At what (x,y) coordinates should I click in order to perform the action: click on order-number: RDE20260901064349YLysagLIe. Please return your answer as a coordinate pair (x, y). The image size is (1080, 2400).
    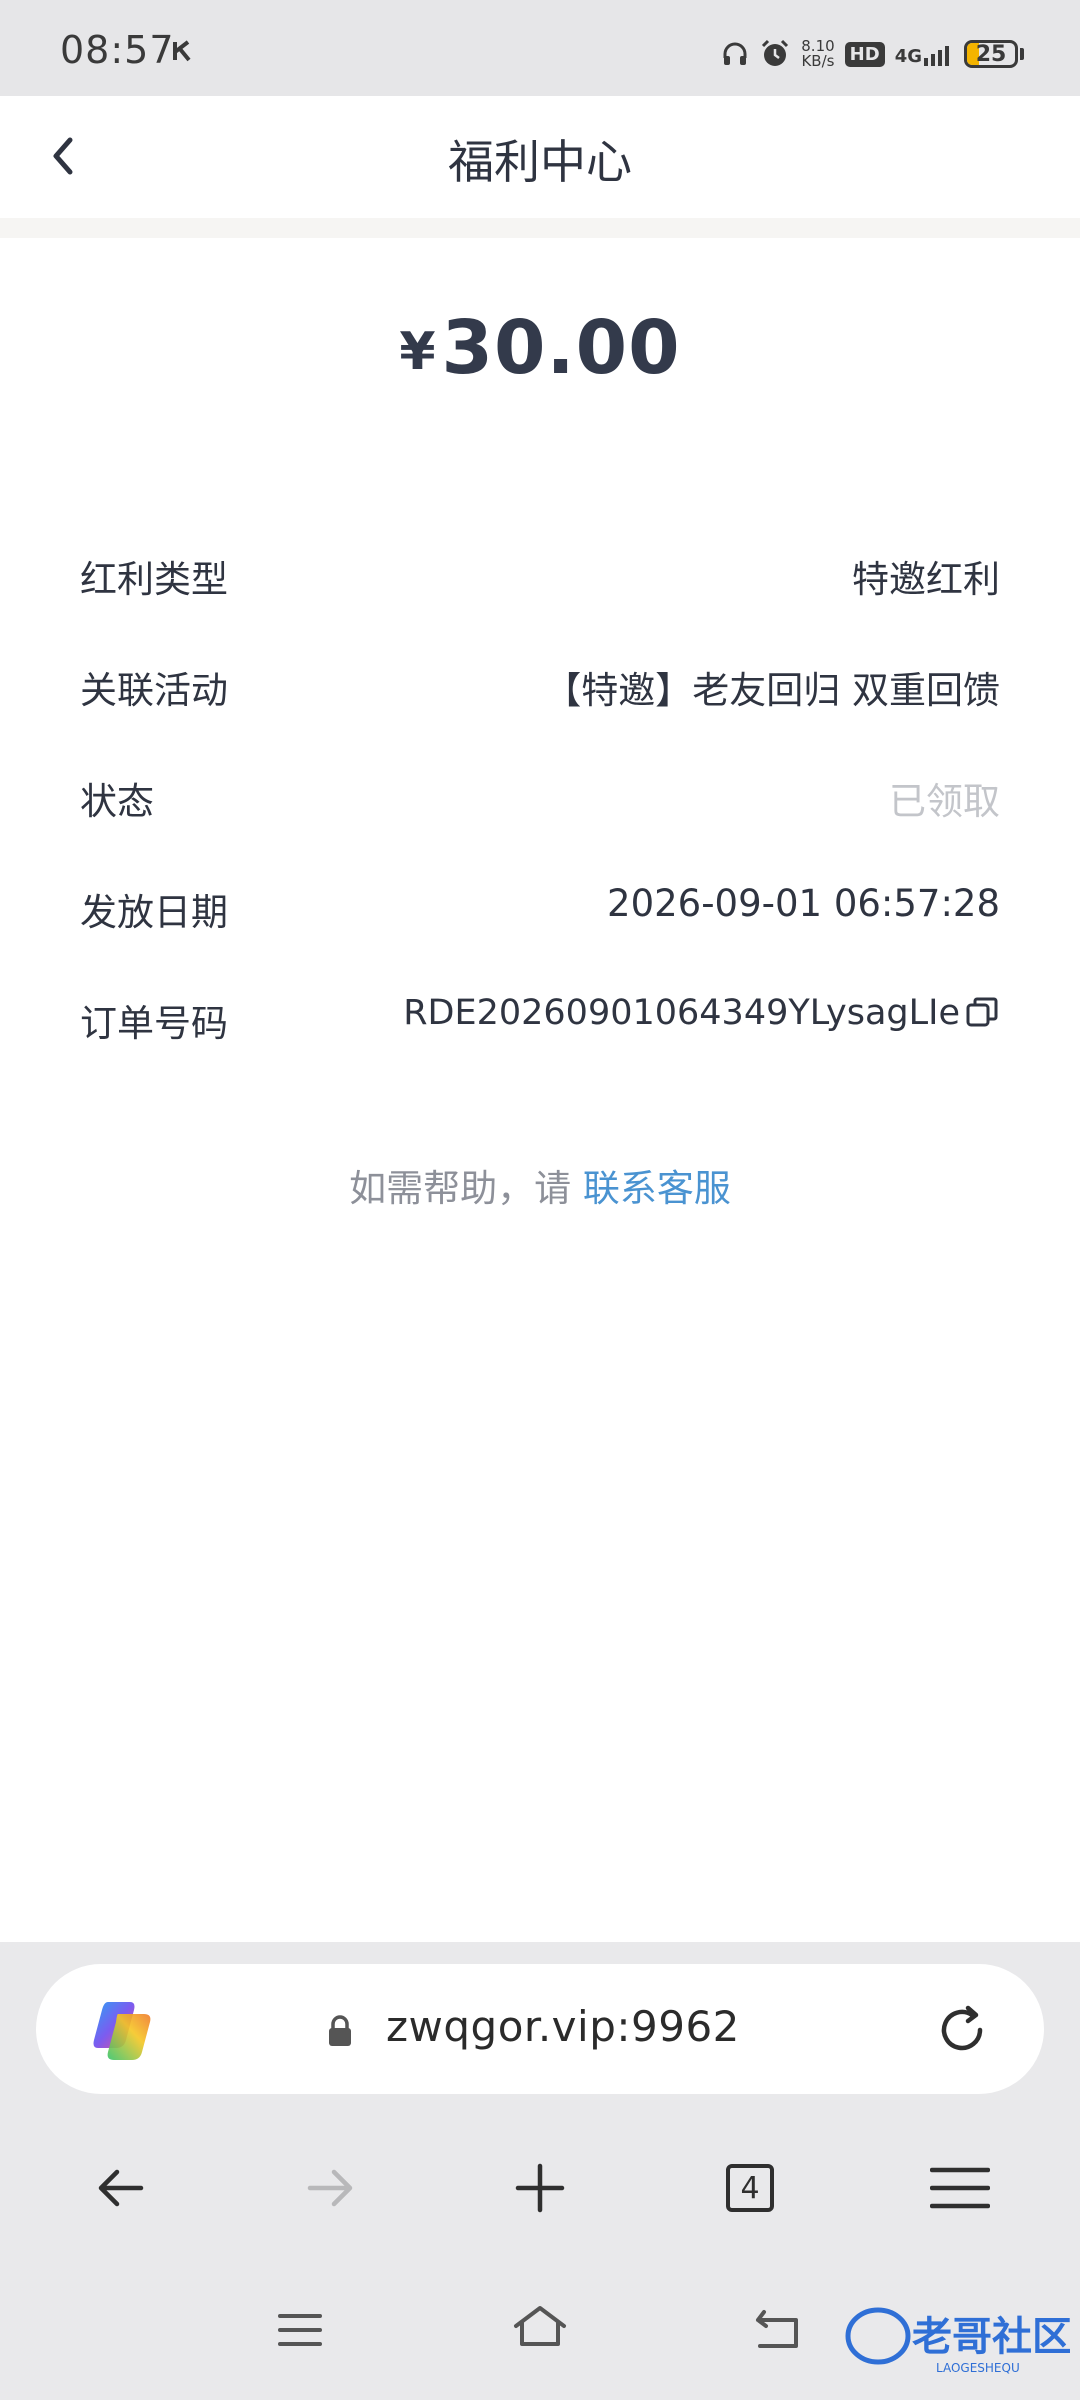
    Looking at the image, I should click on (701, 1013).